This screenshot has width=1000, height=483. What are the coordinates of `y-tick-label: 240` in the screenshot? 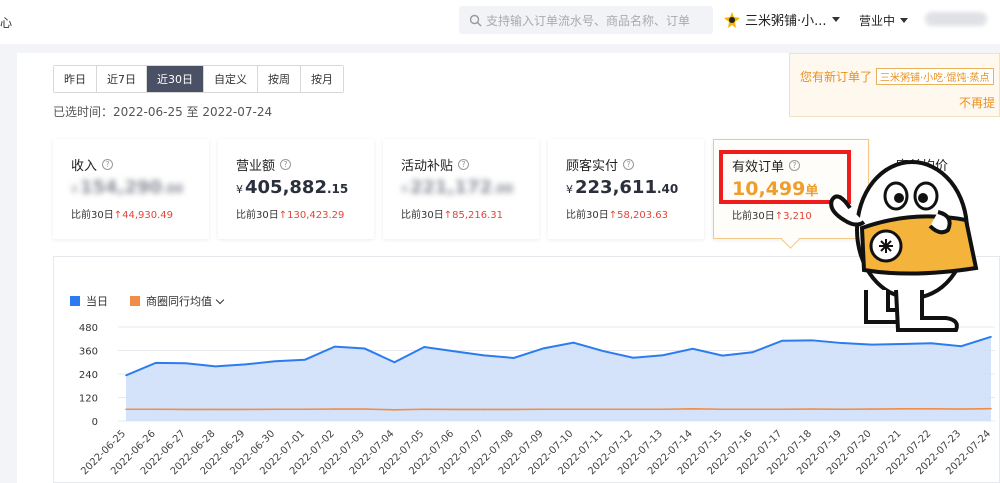 It's located at (88, 375).